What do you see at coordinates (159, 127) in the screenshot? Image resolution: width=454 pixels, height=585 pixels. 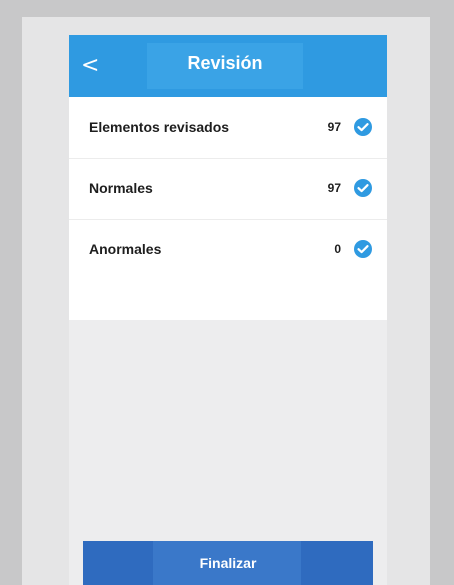 I see `row-label: Elementos revisados` at bounding box center [159, 127].